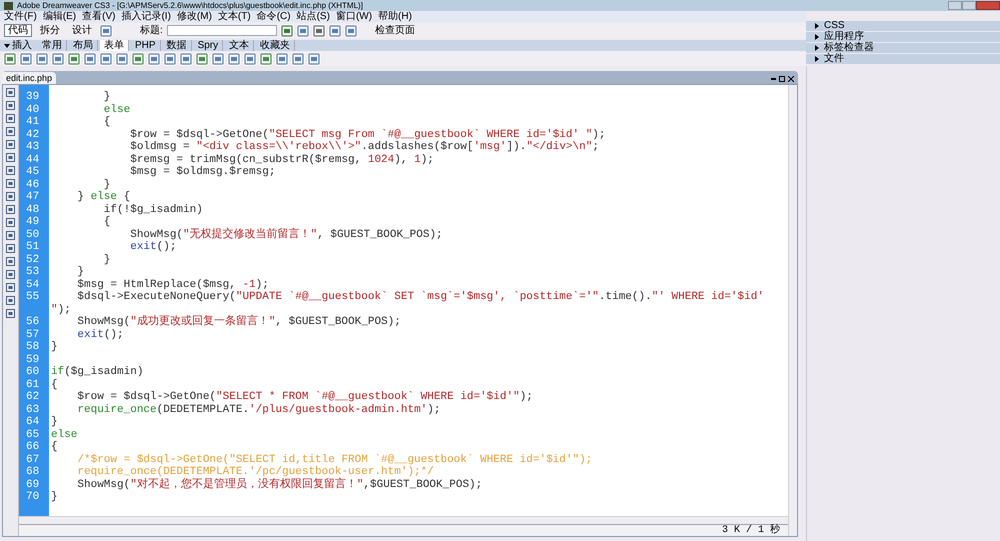  Describe the element at coordinates (32, 347) in the screenshot. I see `line-number: 58` at that location.